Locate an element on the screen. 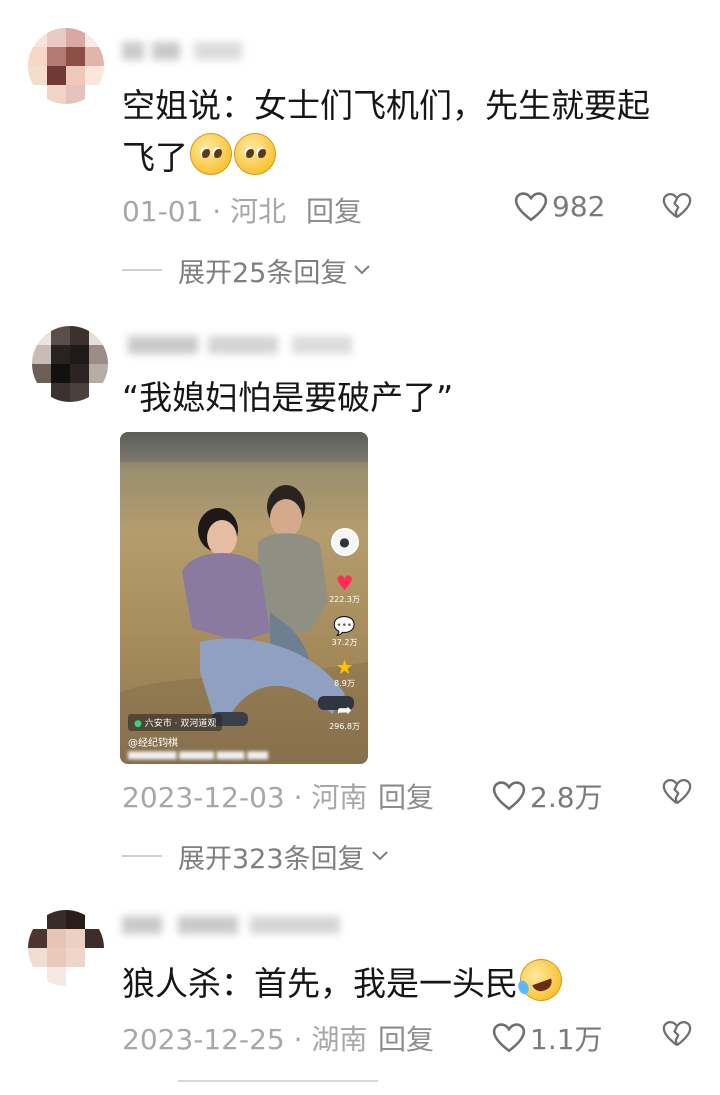 Image resolution: width=720 pixels, height=1095 pixels. video-comment-count: 37.2万 is located at coordinates (344, 642).